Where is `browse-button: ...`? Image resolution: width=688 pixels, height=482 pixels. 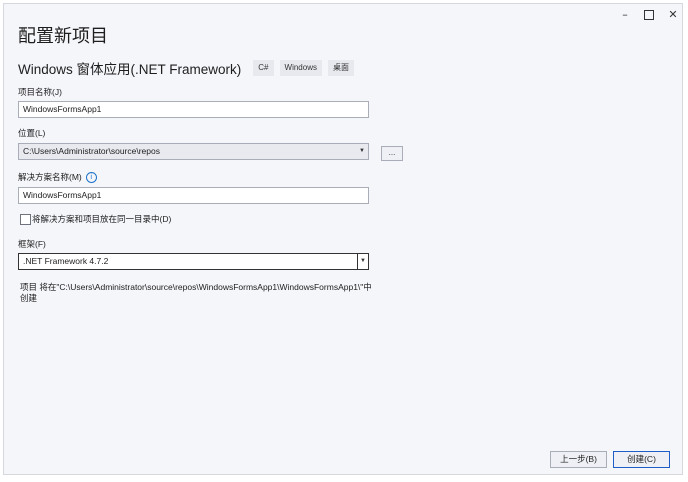 browse-button: ... is located at coordinates (392, 153).